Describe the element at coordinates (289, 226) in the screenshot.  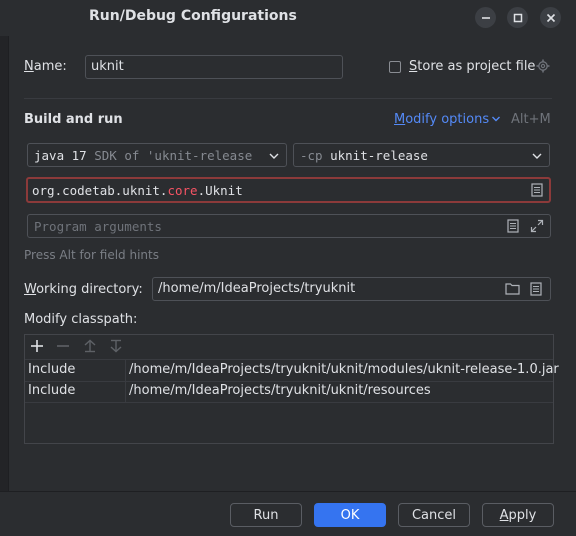
I see `program-arguments-field: Program arguments` at that location.